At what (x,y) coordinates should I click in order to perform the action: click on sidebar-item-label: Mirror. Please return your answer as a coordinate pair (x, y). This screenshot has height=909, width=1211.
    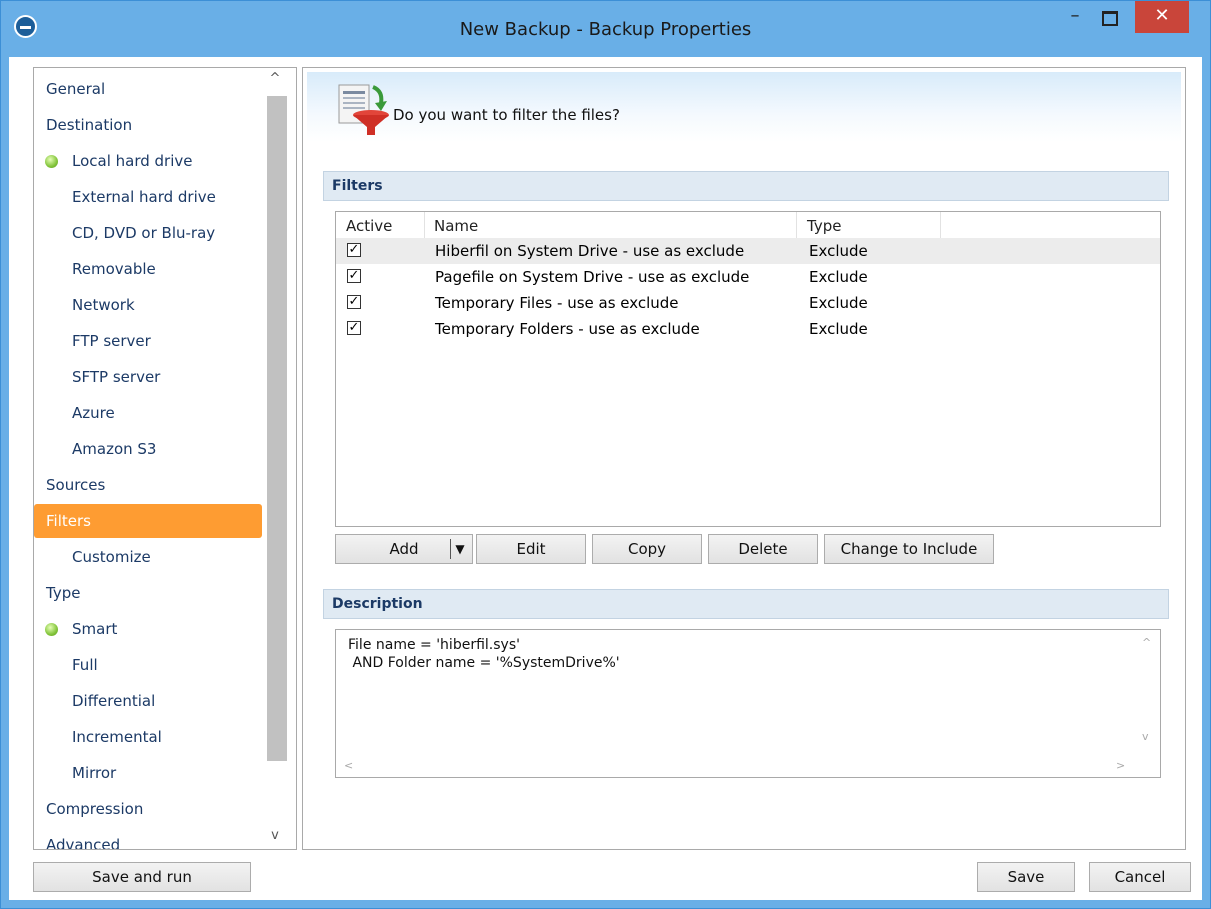
    Looking at the image, I should click on (94, 773).